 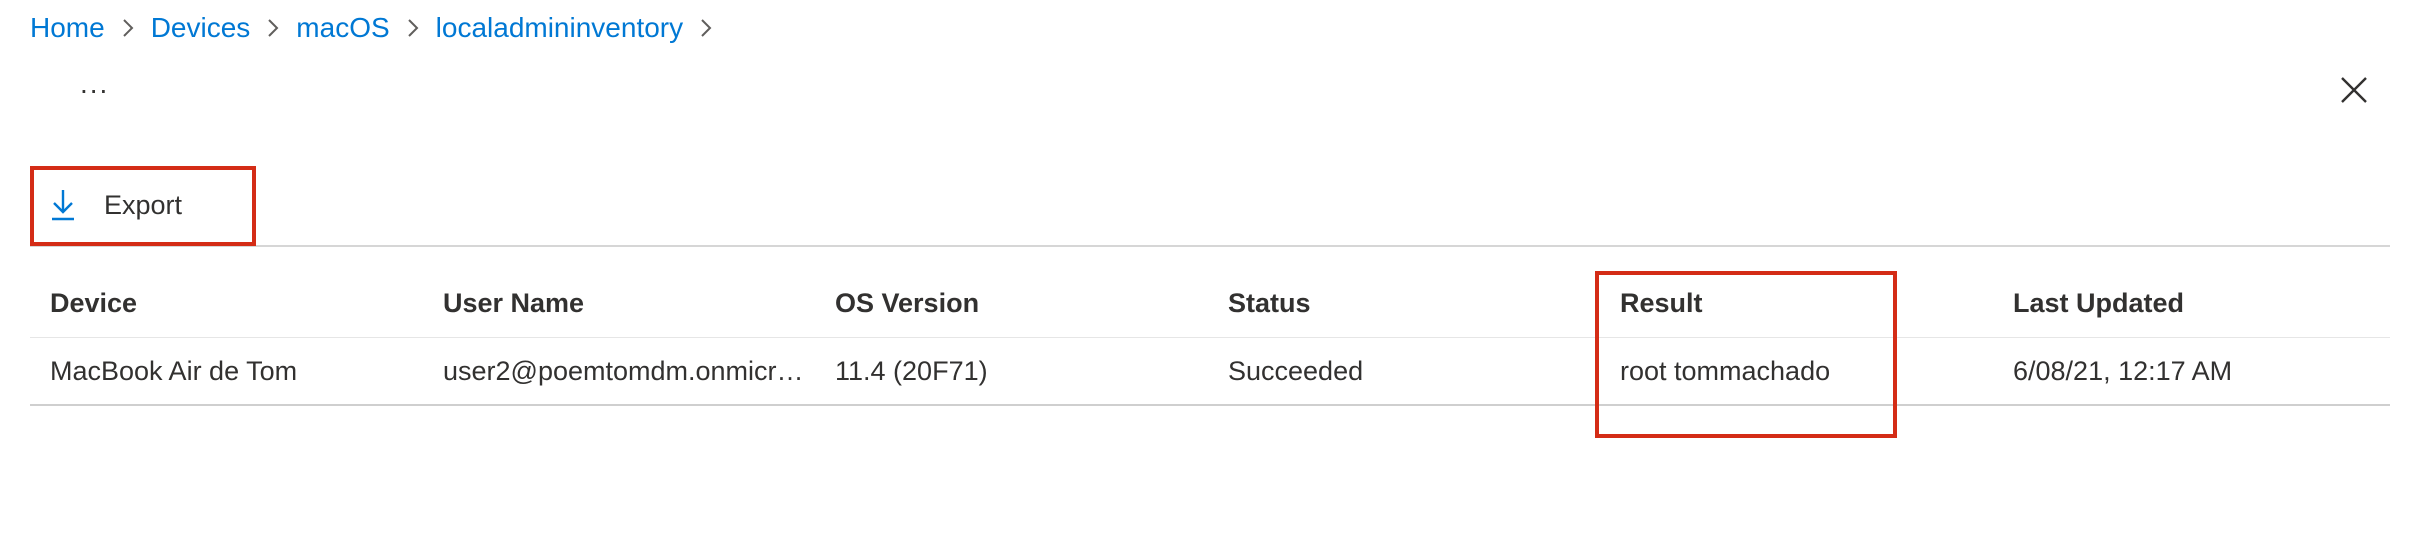 What do you see at coordinates (2191, 303) in the screenshot?
I see `column-header-last-updated: Last Updated` at bounding box center [2191, 303].